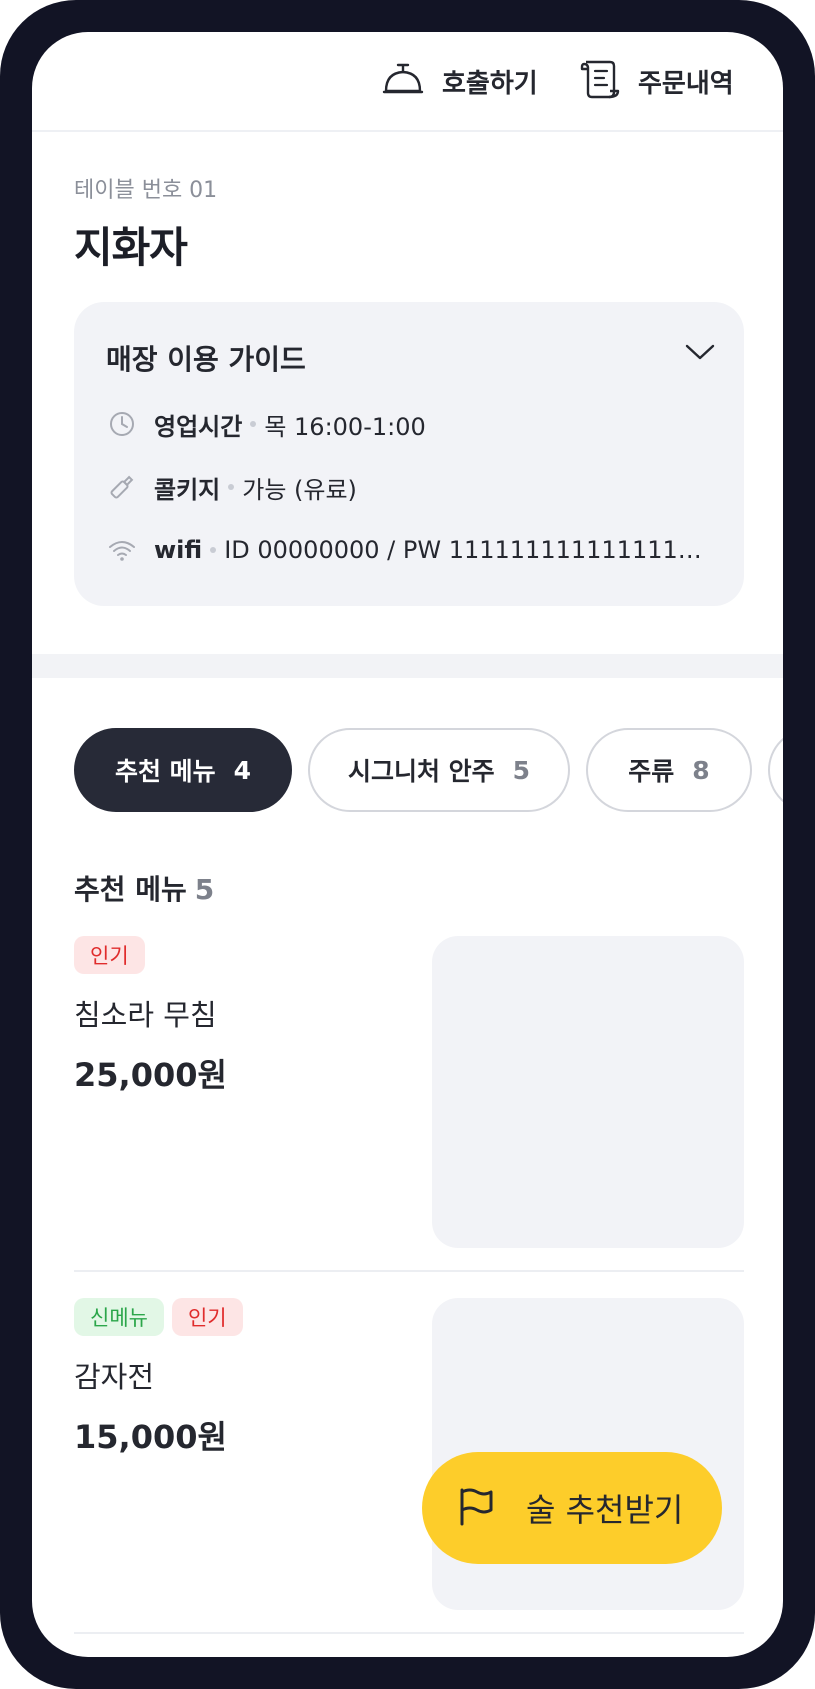 The image size is (815, 1689). I want to click on guide-key: 영업시간, so click(198, 426).